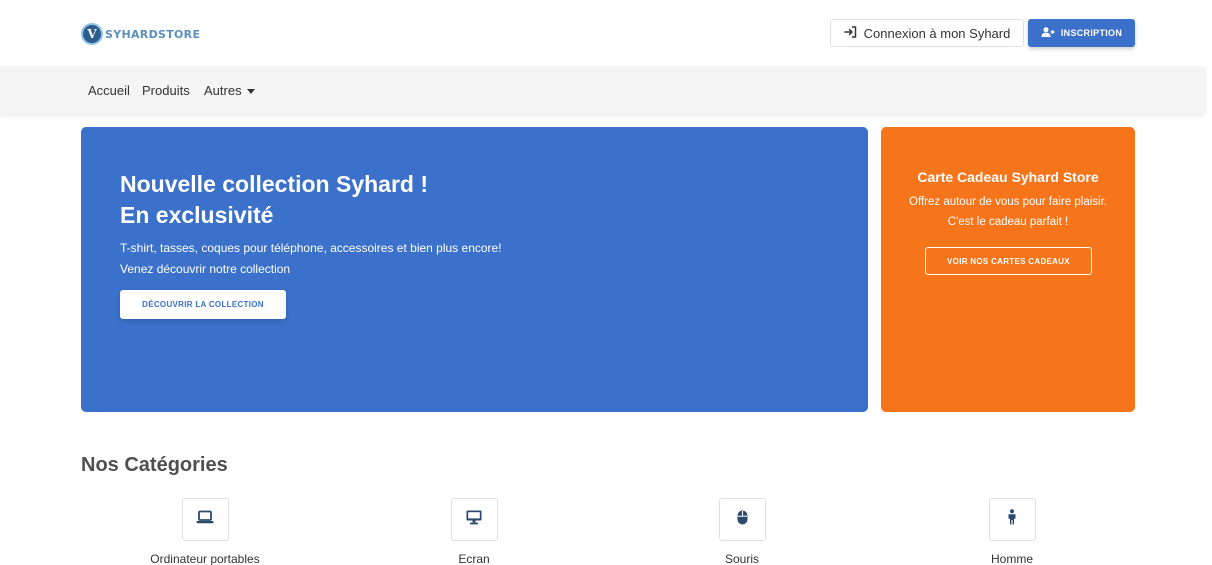  What do you see at coordinates (166, 90) in the screenshot?
I see `nav-item-produits: Produits` at bounding box center [166, 90].